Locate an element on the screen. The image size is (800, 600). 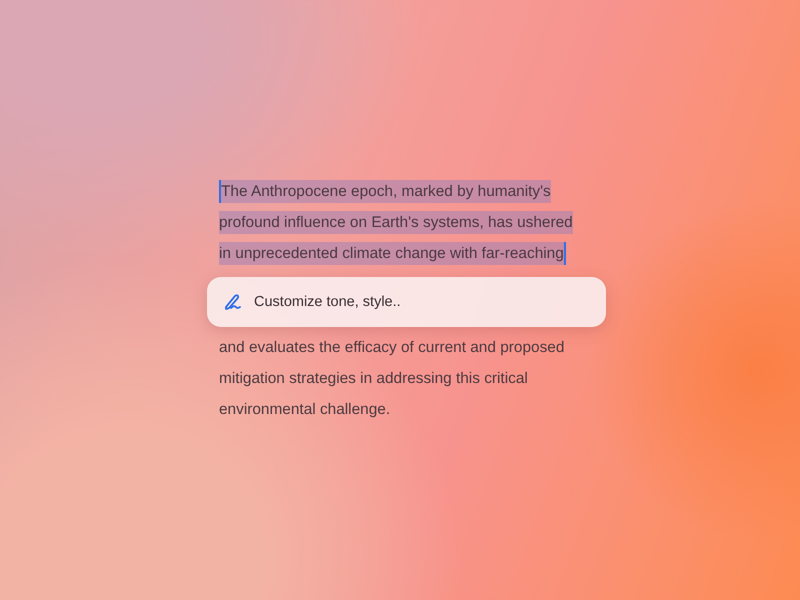
paragraph-line: and evaluates the efficacy of current and proposed is located at coordinates (391, 348).